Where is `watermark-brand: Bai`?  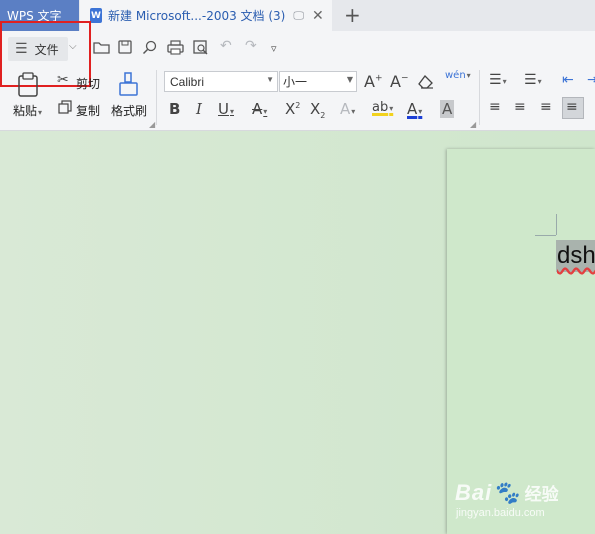 watermark-brand: Bai is located at coordinates (474, 492).